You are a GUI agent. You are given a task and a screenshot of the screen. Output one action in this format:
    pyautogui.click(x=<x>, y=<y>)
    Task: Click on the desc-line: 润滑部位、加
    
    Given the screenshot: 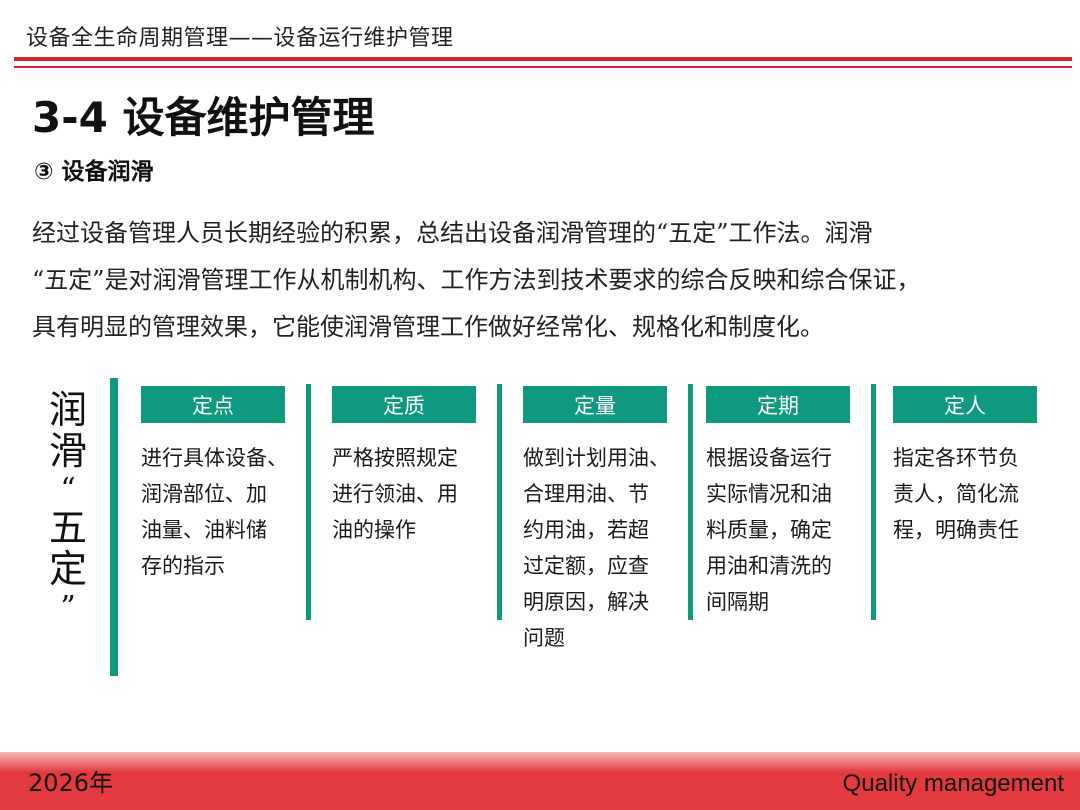 What is the action you would take?
    pyautogui.click(x=204, y=494)
    